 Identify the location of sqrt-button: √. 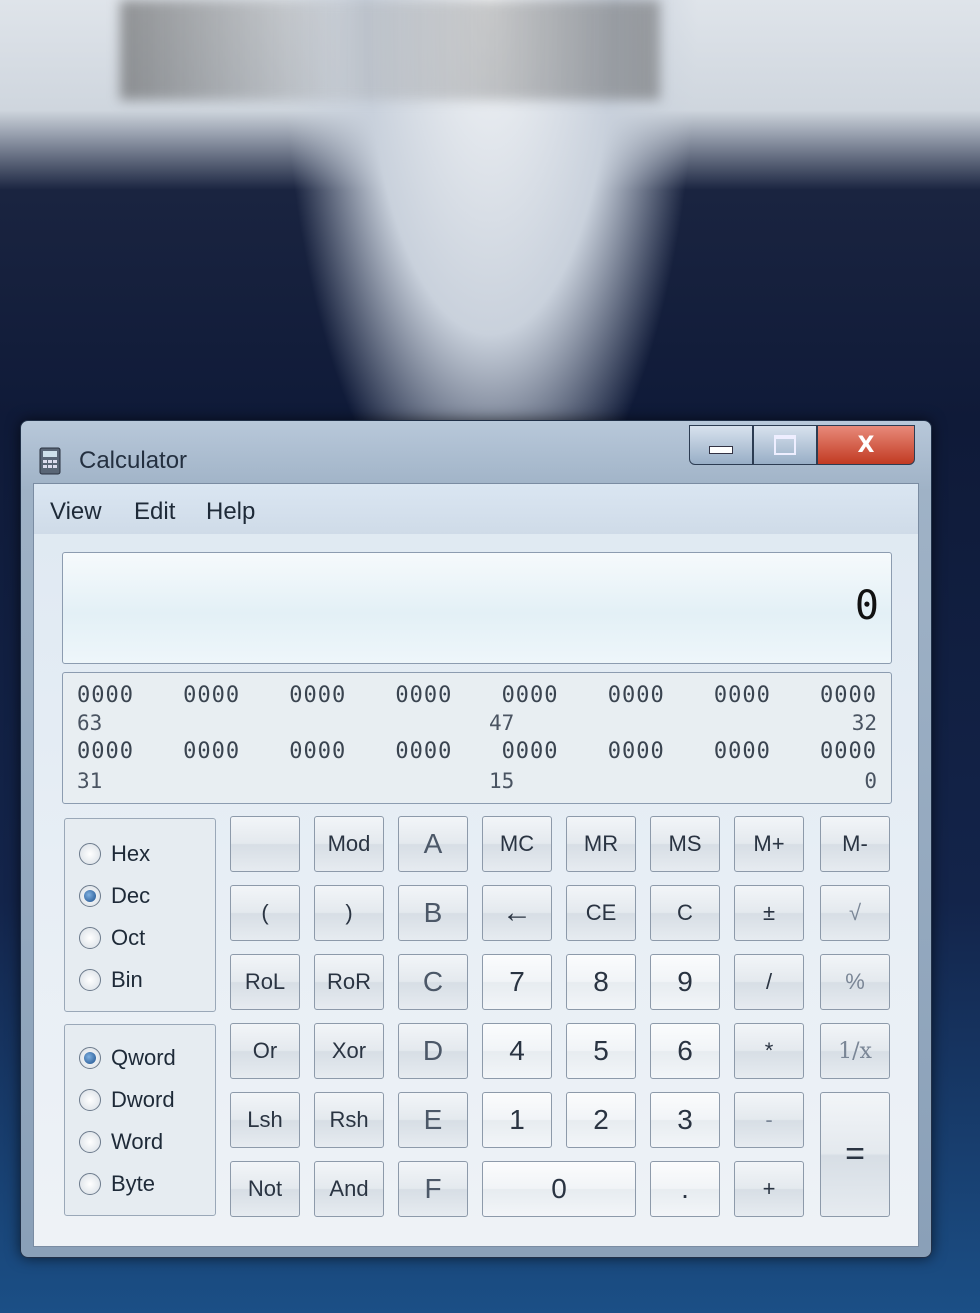
(855, 913).